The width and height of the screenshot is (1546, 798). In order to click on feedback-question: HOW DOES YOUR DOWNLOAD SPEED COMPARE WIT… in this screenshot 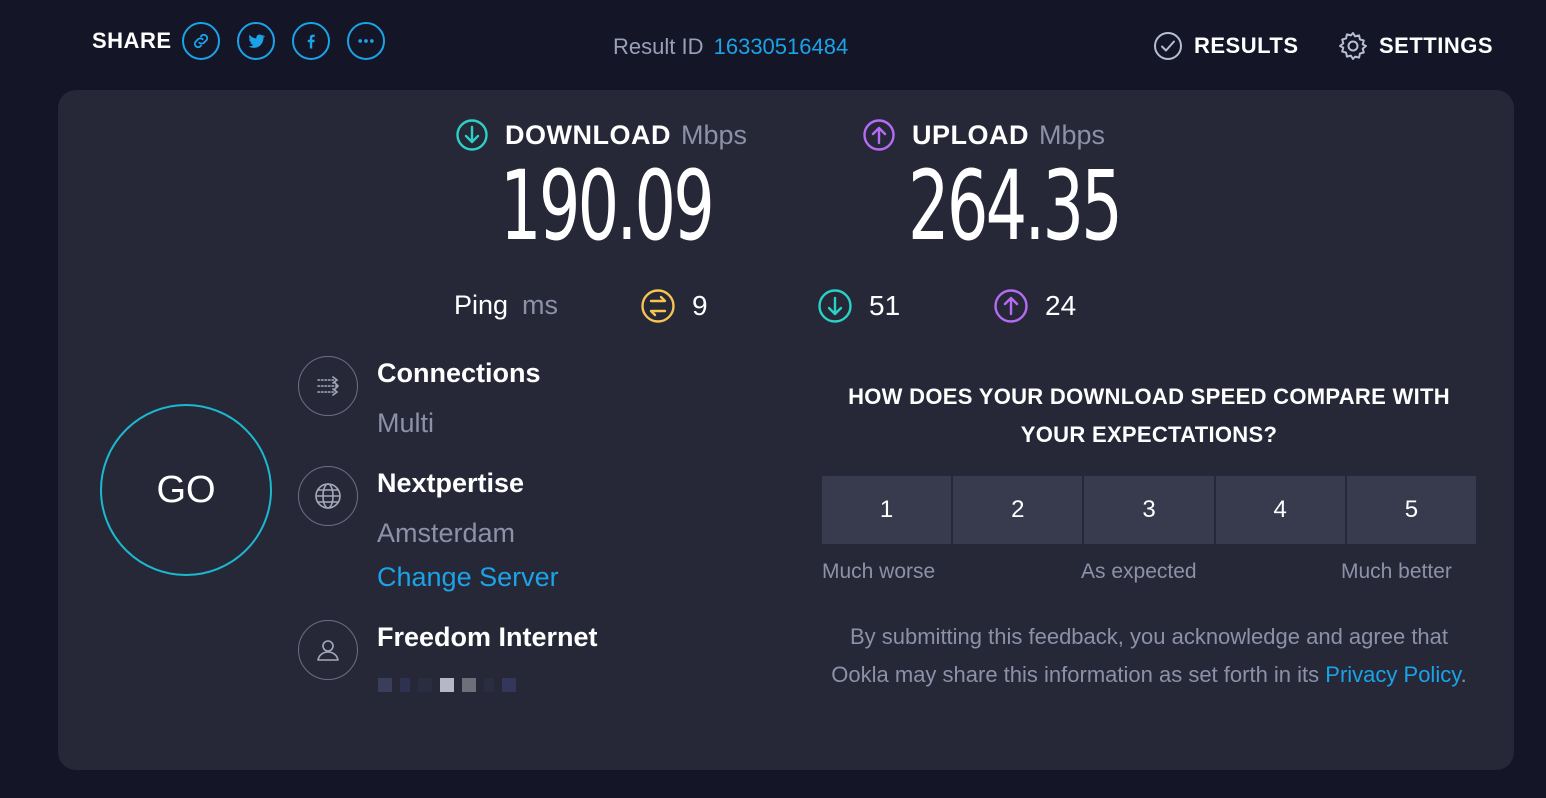, I will do `click(1149, 415)`.